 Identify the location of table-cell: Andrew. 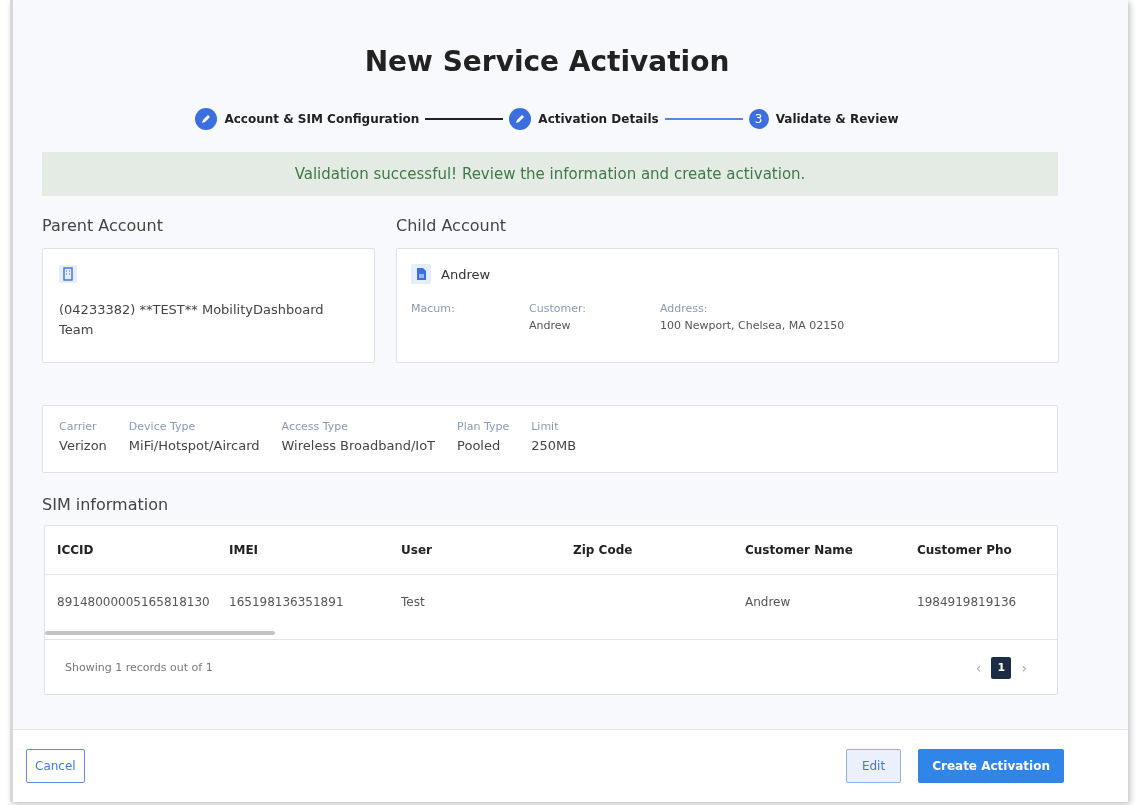
(768, 602).